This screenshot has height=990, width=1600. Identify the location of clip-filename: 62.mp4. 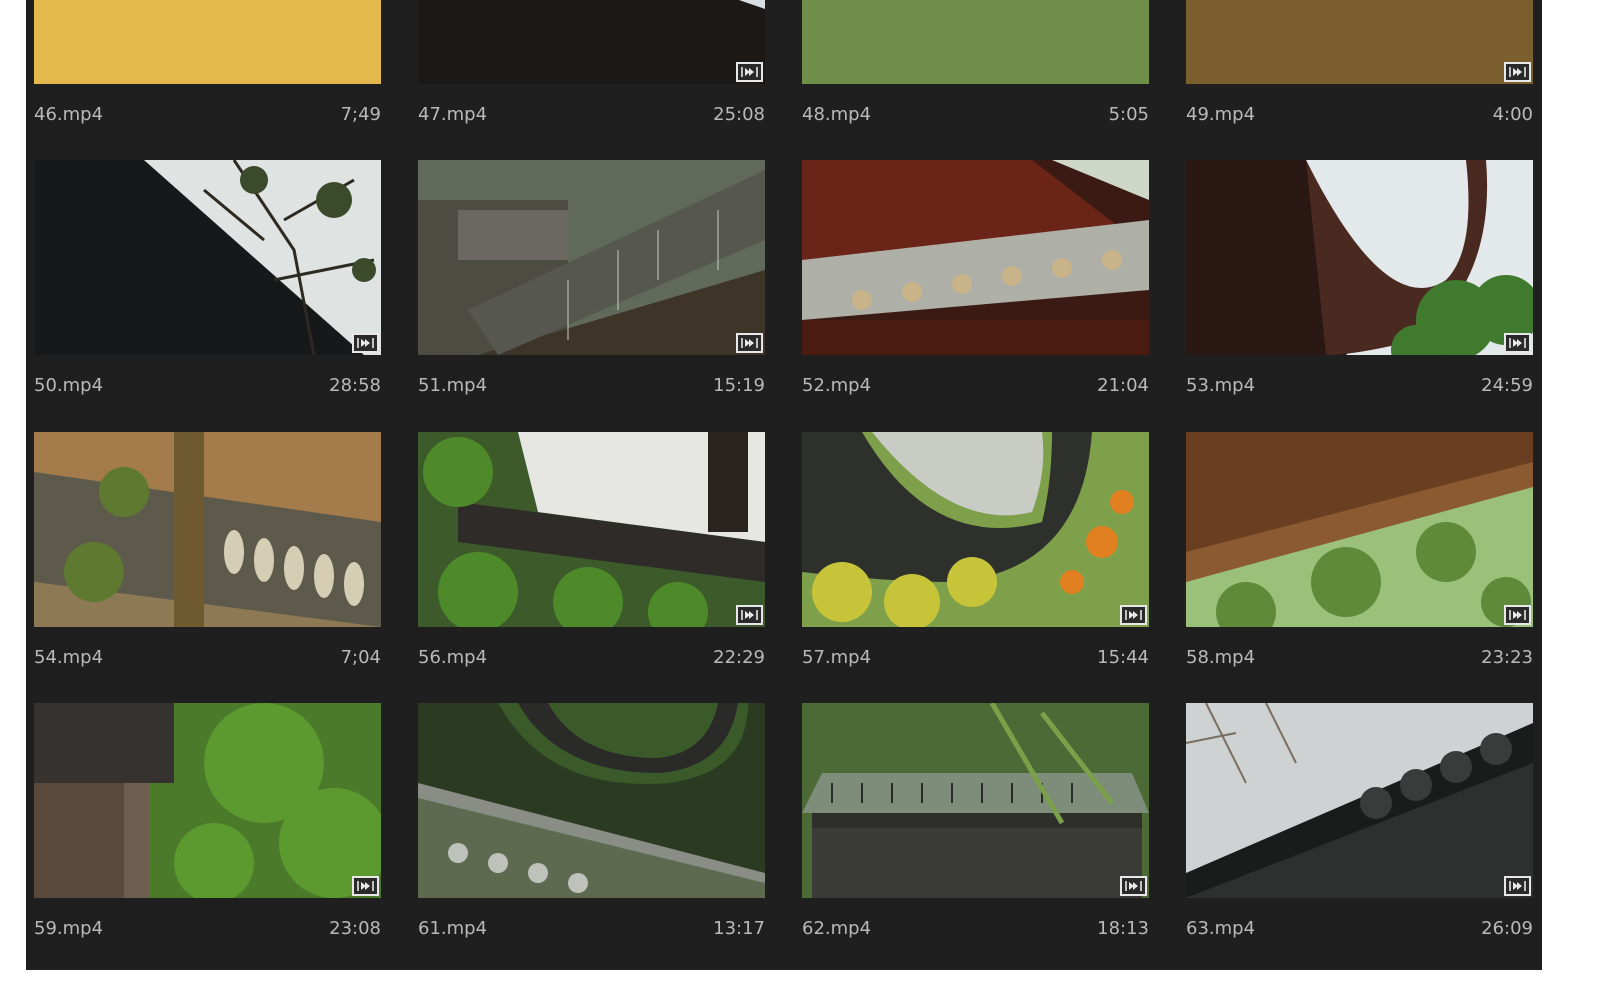
(836, 929).